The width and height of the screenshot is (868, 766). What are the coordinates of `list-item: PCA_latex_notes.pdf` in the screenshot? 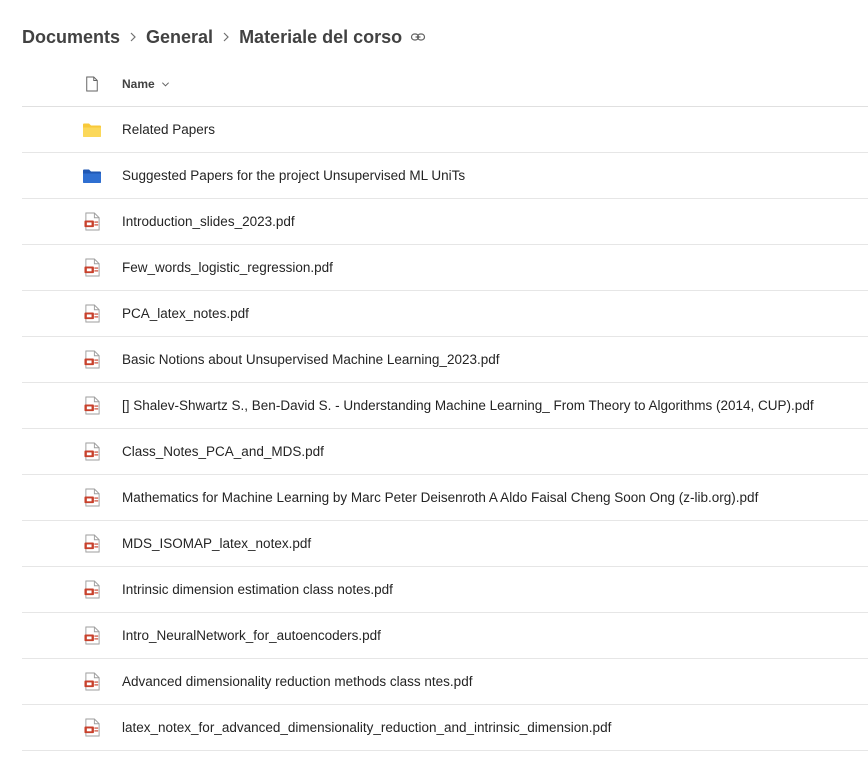 It's located at (445, 314).